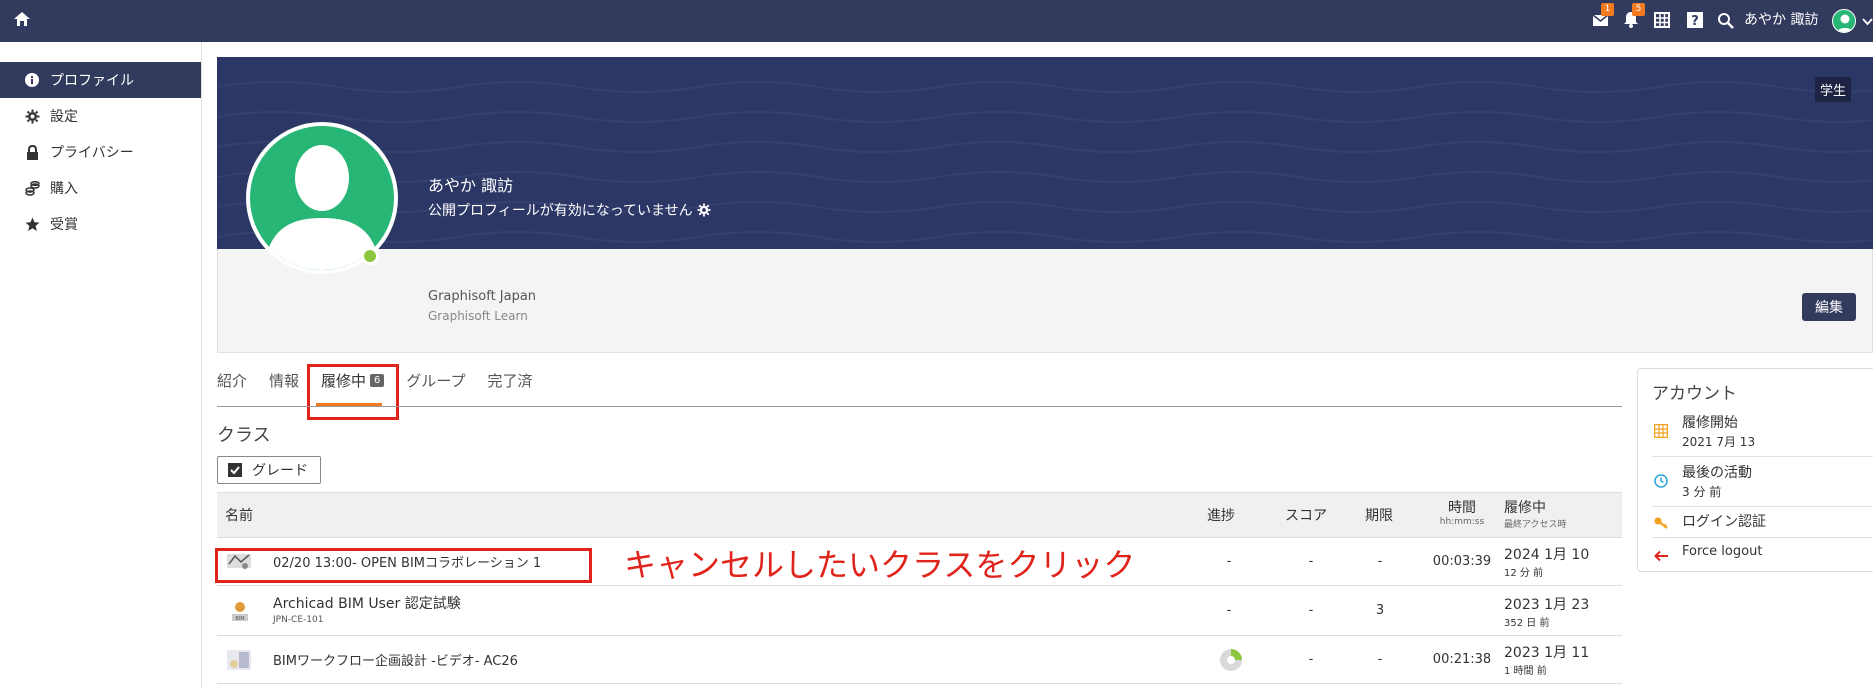 This screenshot has height=689, width=1873. What do you see at coordinates (1867, 22) in the screenshot?
I see `chevron-down-icon` at bounding box center [1867, 22].